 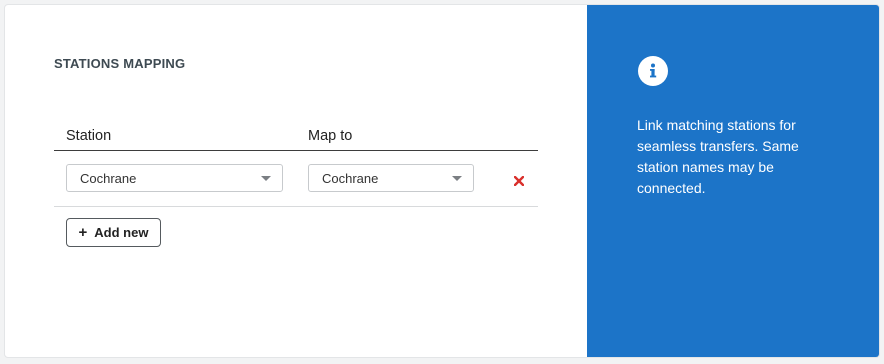 I want to click on plus-icon: +, so click(x=83, y=232).